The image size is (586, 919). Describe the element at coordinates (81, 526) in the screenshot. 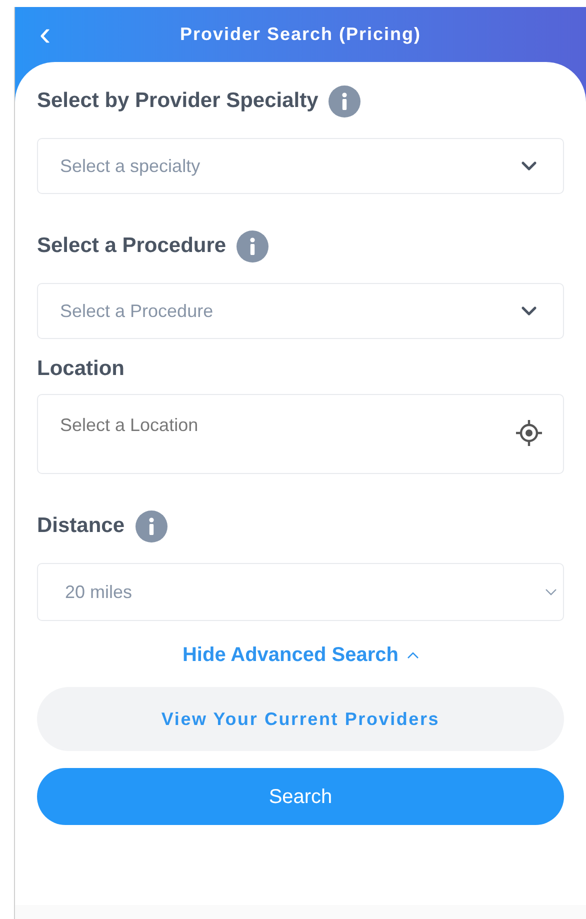

I see `field-label: Distance` at that location.